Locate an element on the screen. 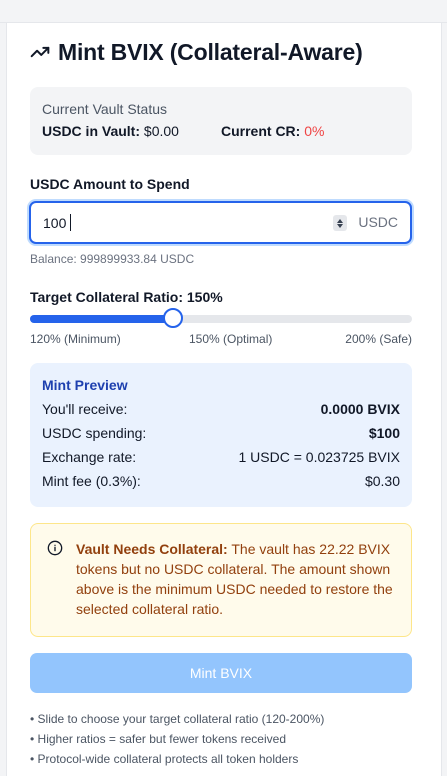 The width and height of the screenshot is (447, 776). current-cr: Current CR: 0% is located at coordinates (310, 131).